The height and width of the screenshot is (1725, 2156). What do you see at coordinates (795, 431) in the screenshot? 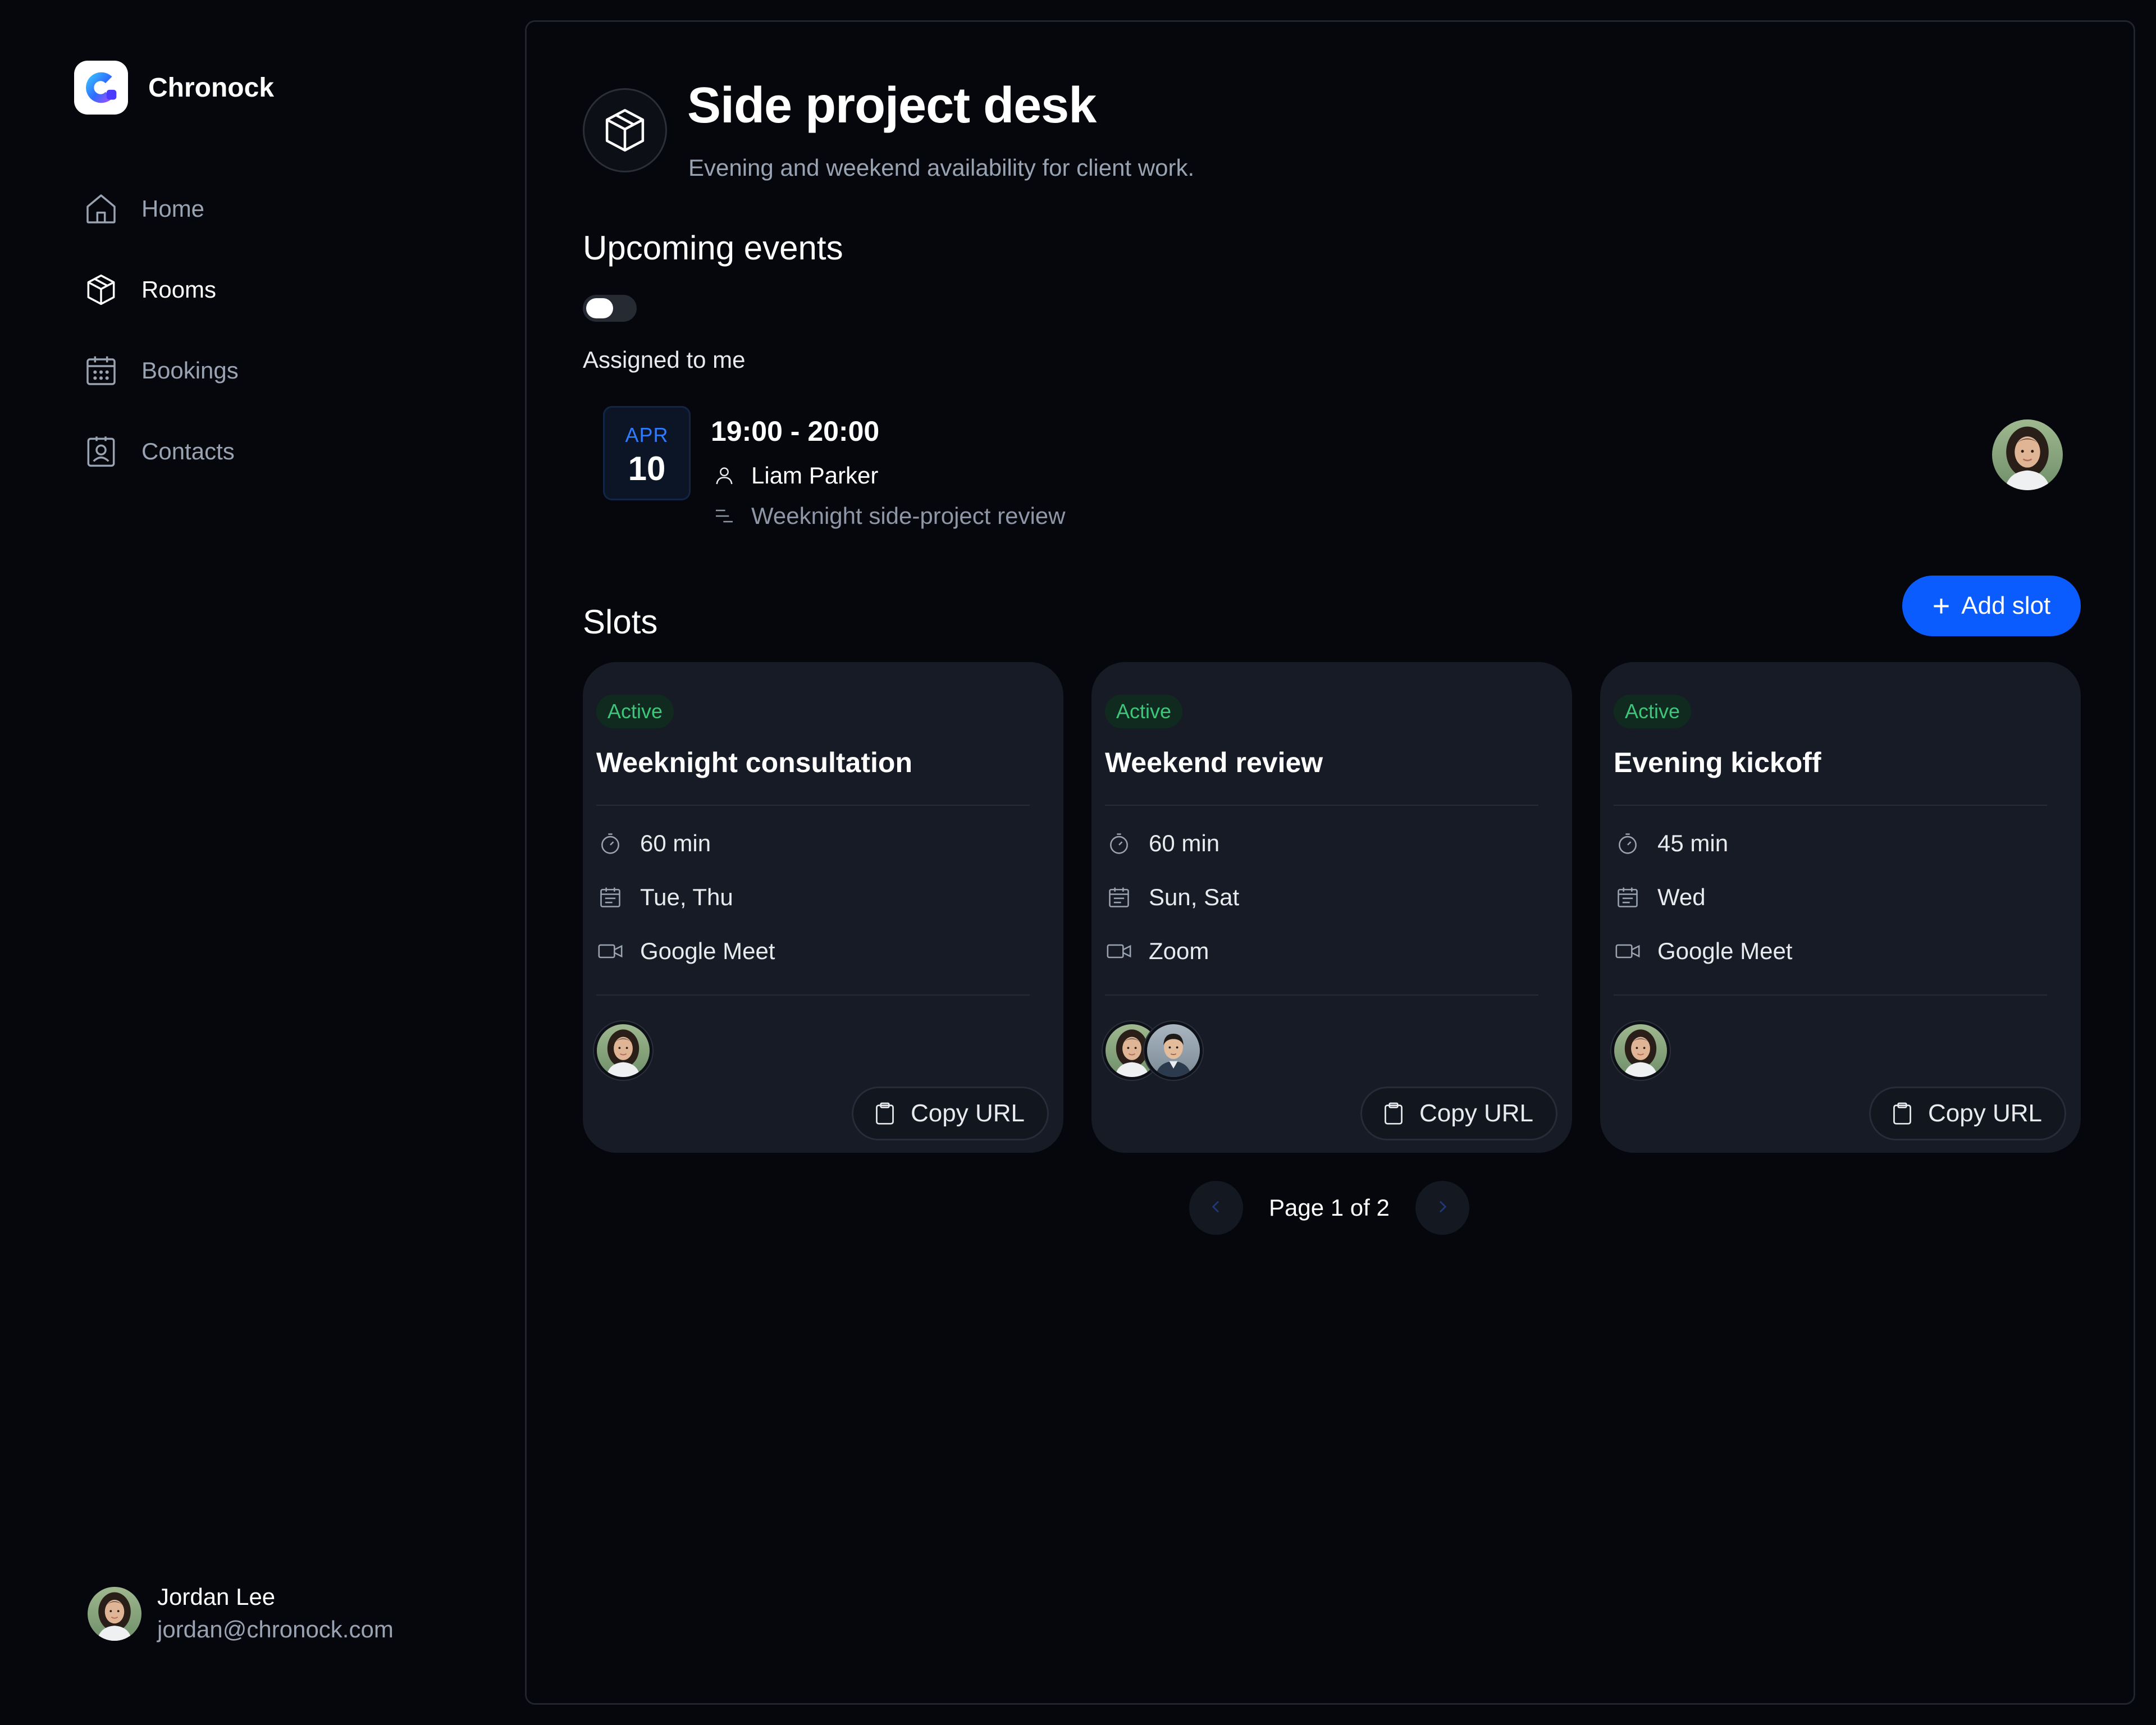
I see `event-time: 19:00 - 20:00` at bounding box center [795, 431].